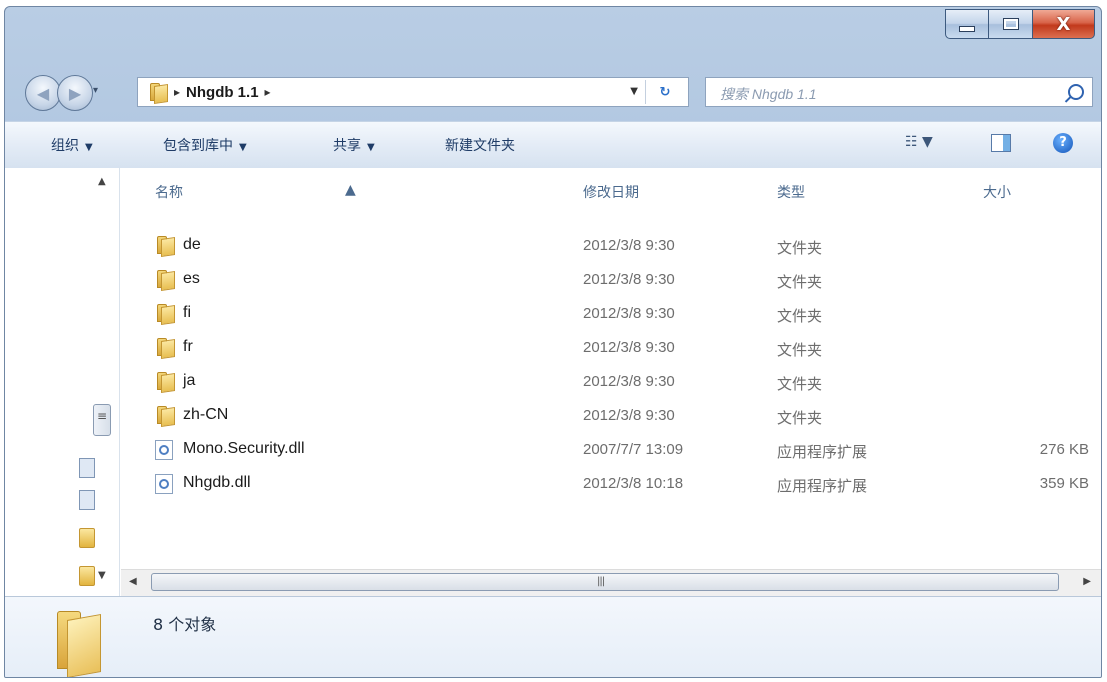  What do you see at coordinates (187, 312) in the screenshot?
I see `file-name: fi` at bounding box center [187, 312].